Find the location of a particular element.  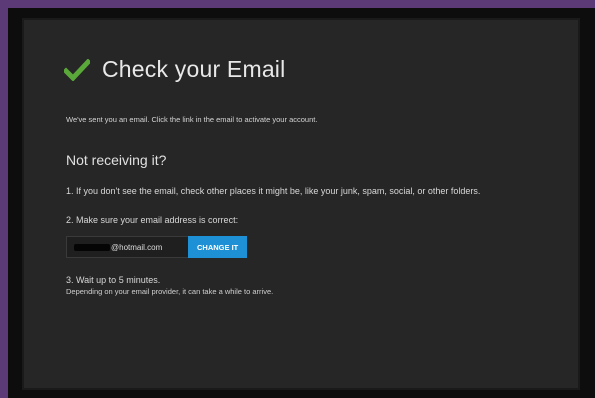

redacted-username is located at coordinates (92, 247).